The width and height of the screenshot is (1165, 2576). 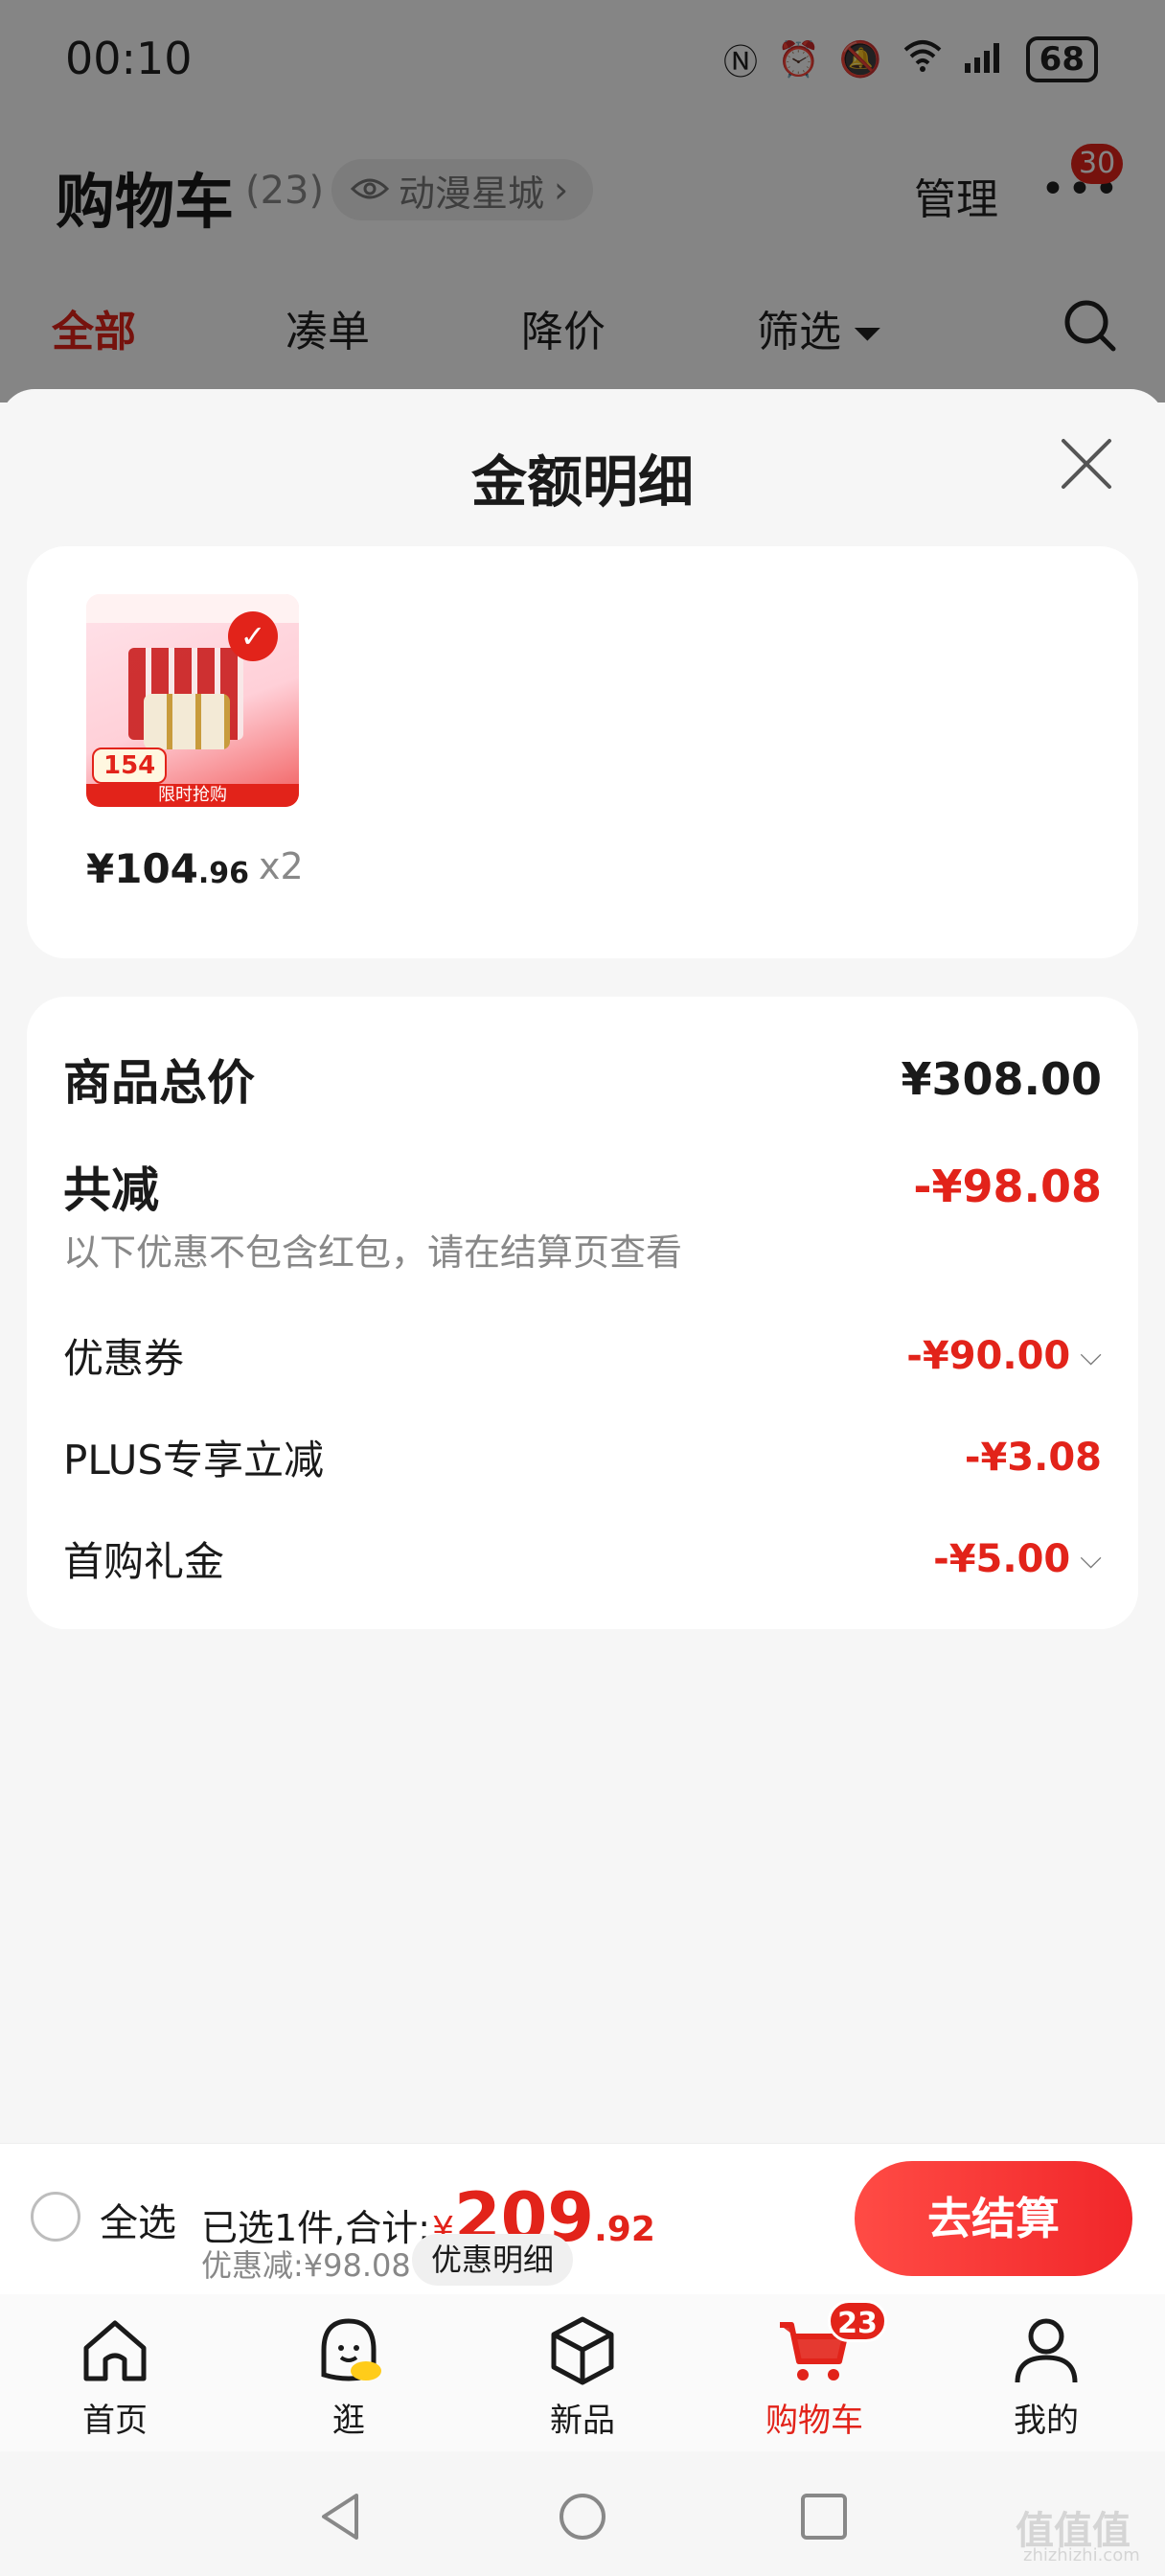 I want to click on item-price-main: ¥104, so click(x=142, y=868).